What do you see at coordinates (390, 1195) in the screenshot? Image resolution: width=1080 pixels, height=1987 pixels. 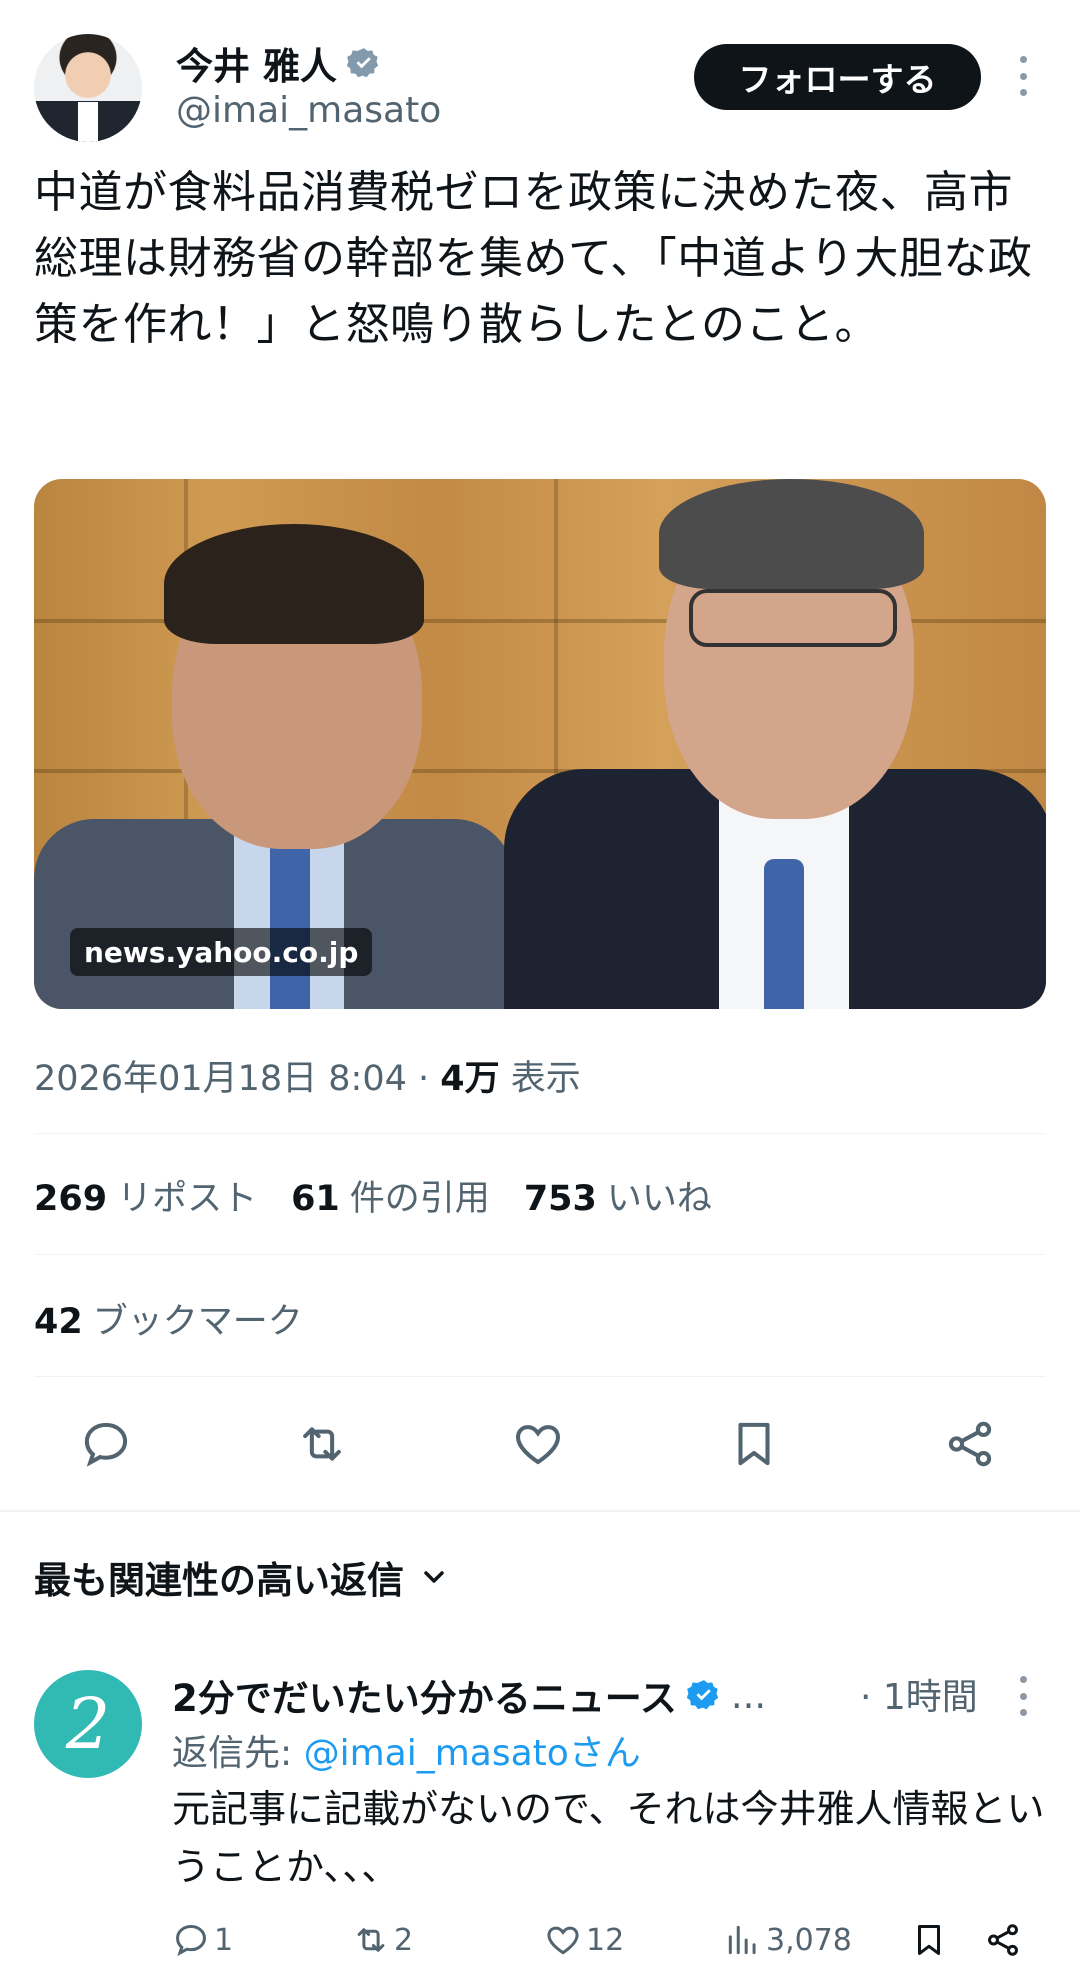 I see `quotes-stat: 61 件の引用` at bounding box center [390, 1195].